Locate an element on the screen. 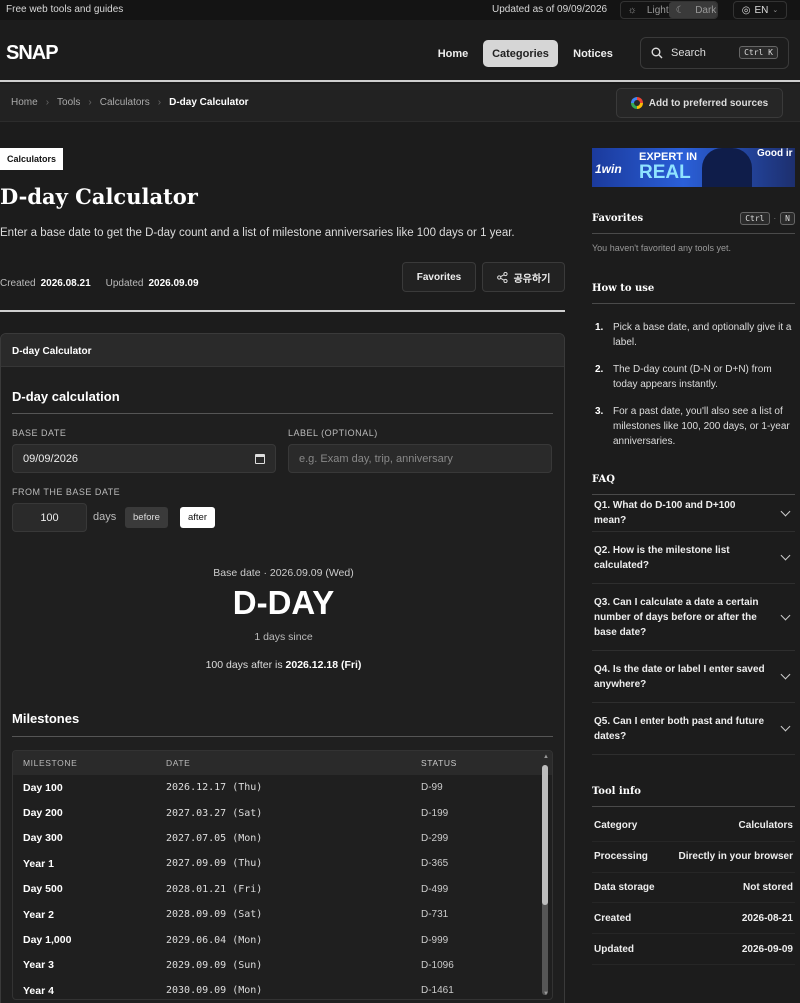 The width and height of the screenshot is (800, 1003). date-cell: 2028.09.09 (Sat) is located at coordinates (214, 915).